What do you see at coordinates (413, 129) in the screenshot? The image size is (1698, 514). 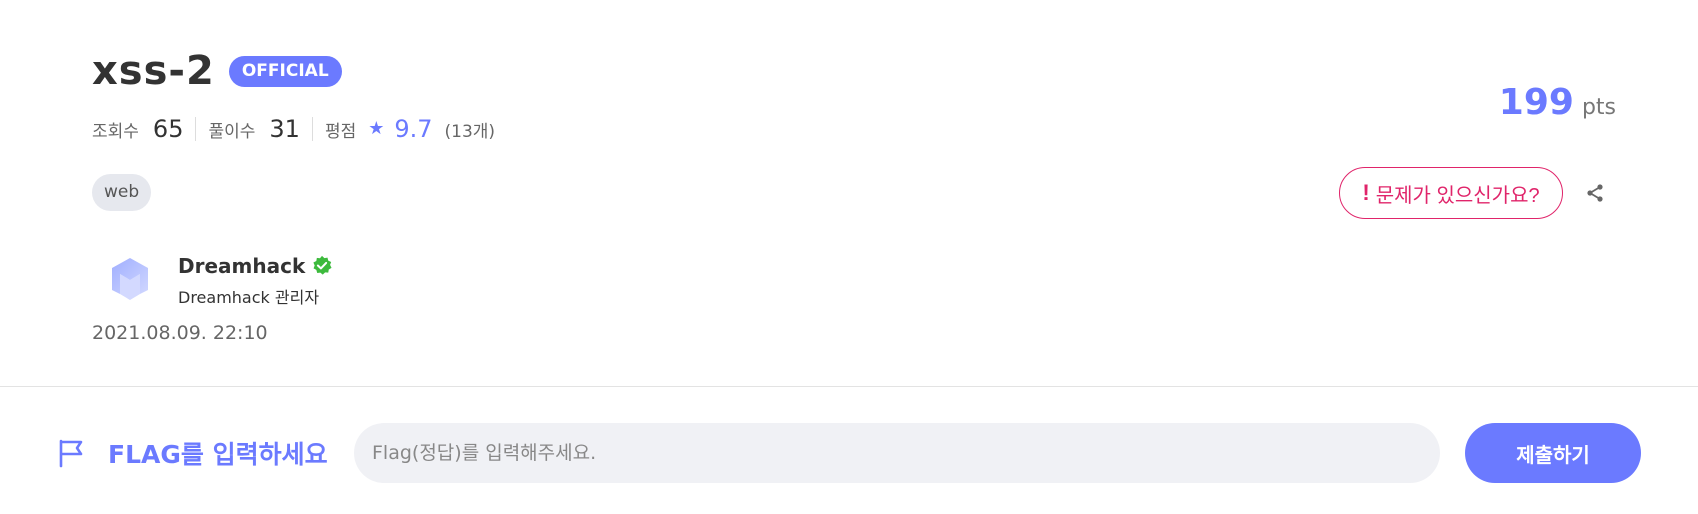 I see `rating-value: 9.7` at bounding box center [413, 129].